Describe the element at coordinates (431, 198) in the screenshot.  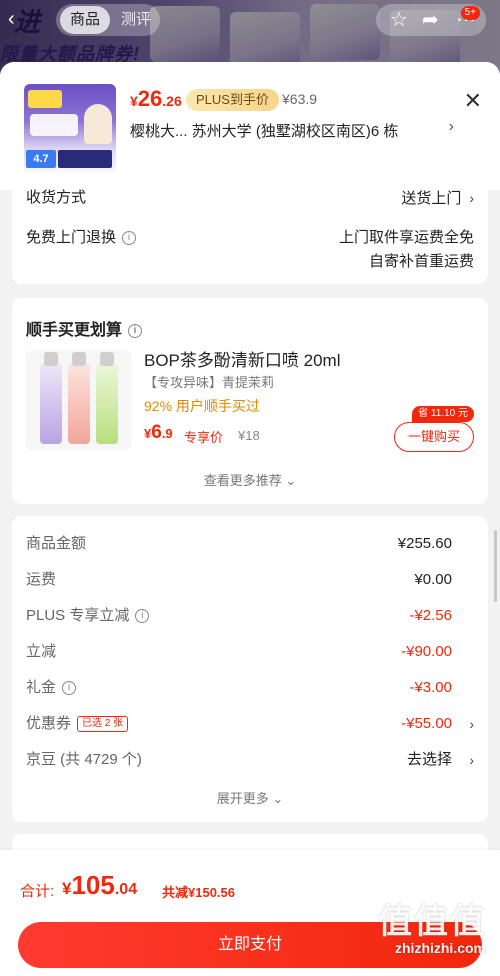
I see `delivery-method-text: 送货上门` at that location.